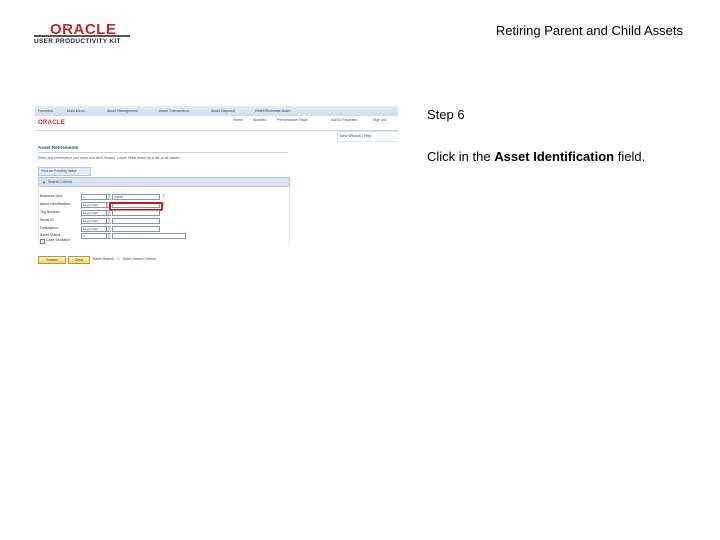  What do you see at coordinates (355, 136) in the screenshot?
I see `subnav-links: New Window | Help` at bounding box center [355, 136].